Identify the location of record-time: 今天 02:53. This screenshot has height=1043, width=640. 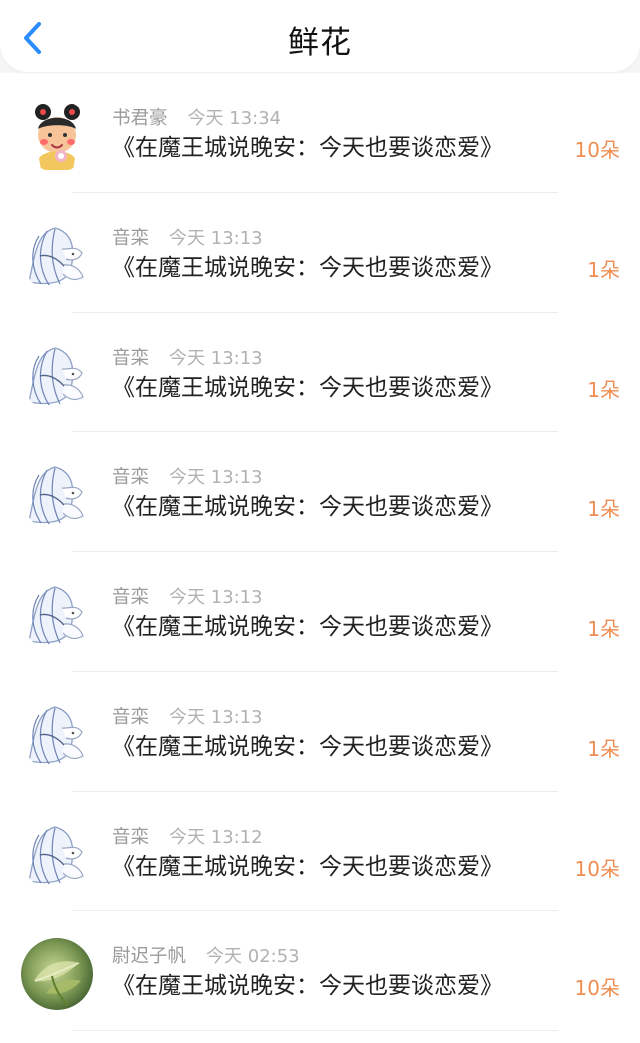
(253, 957).